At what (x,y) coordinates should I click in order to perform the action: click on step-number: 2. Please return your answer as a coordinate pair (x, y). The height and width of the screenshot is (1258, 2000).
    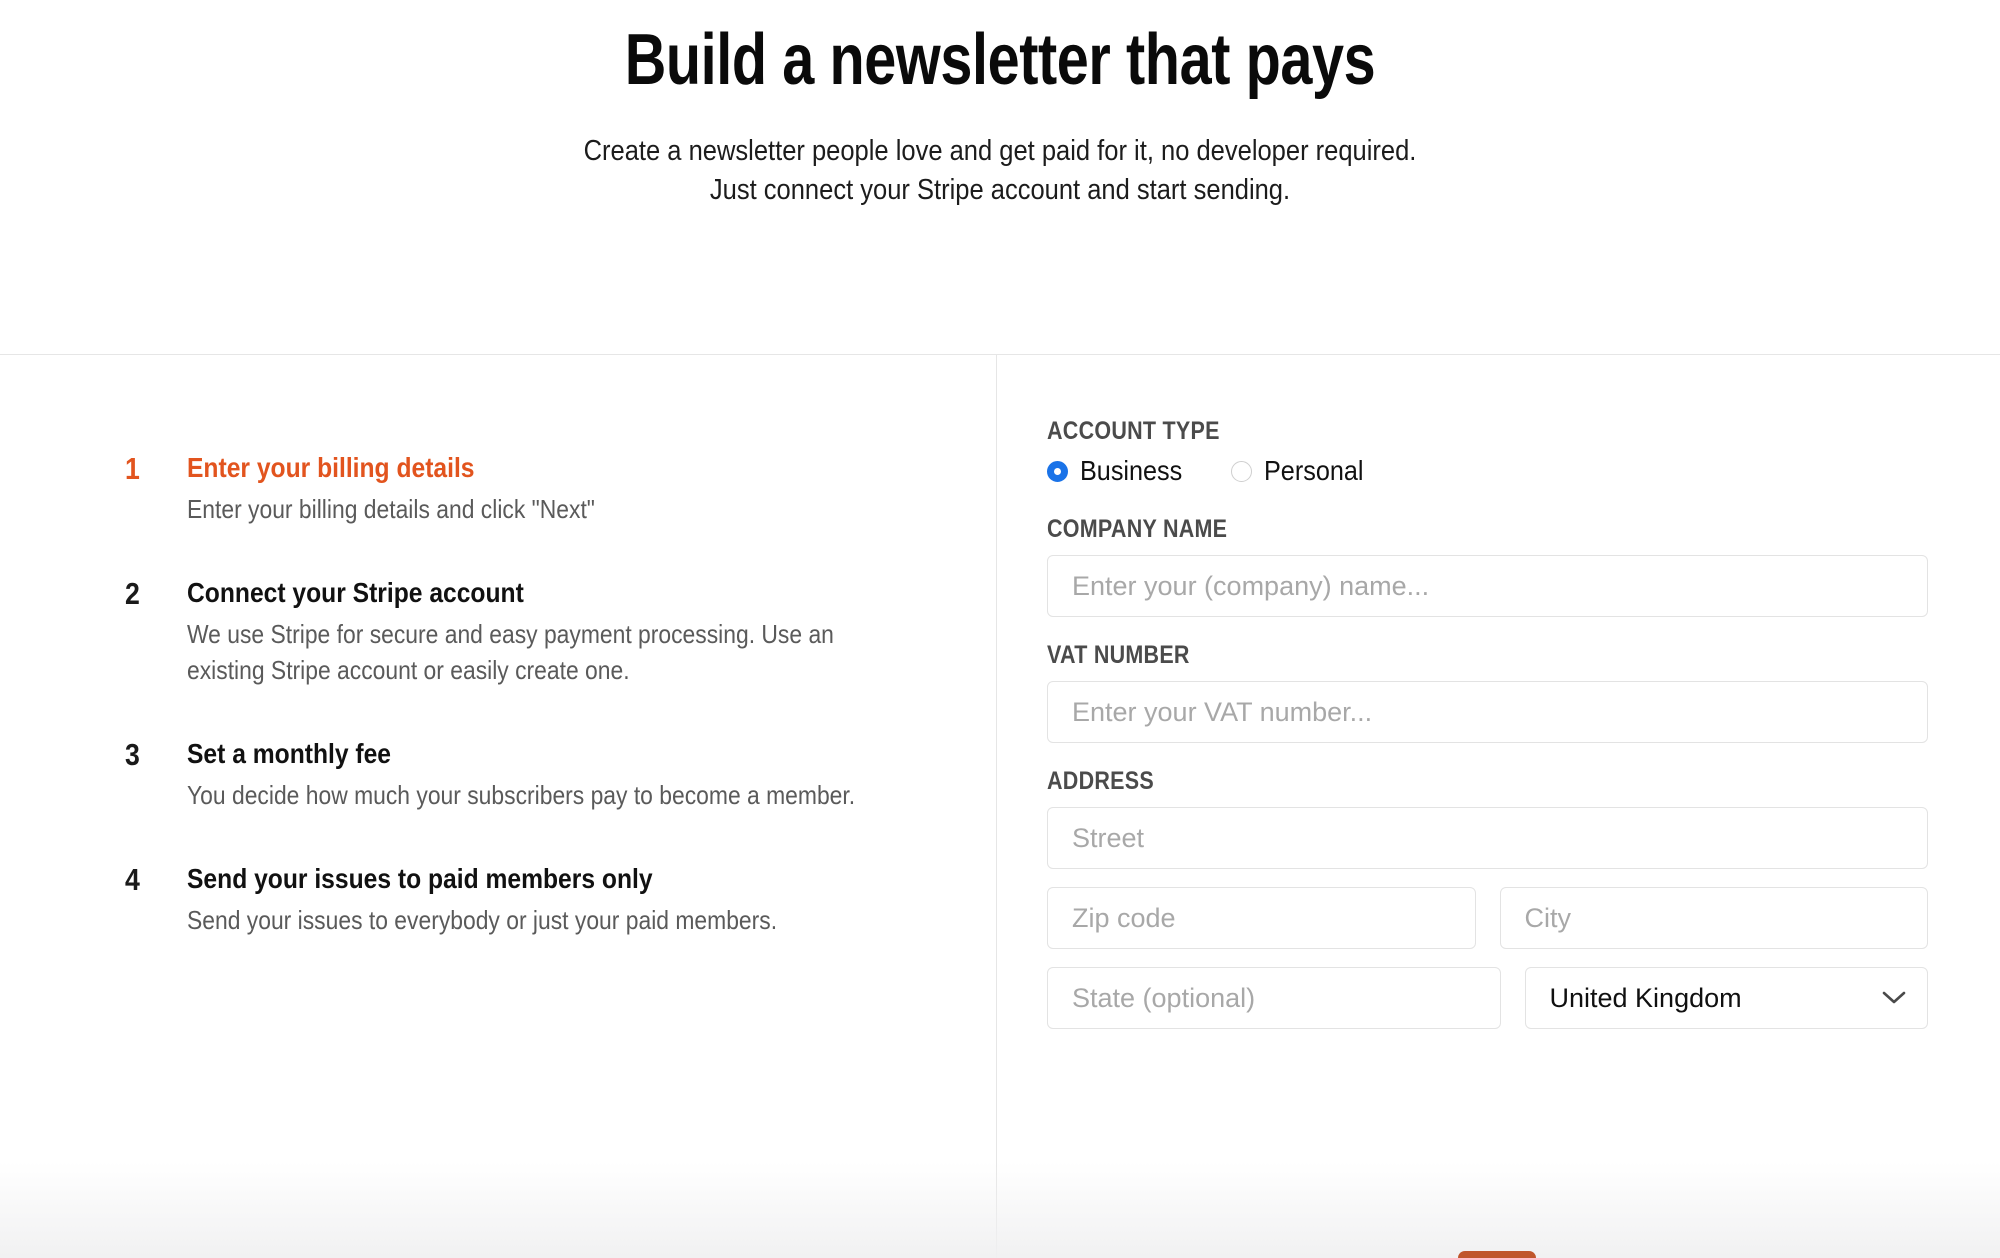
    Looking at the image, I should click on (132, 593).